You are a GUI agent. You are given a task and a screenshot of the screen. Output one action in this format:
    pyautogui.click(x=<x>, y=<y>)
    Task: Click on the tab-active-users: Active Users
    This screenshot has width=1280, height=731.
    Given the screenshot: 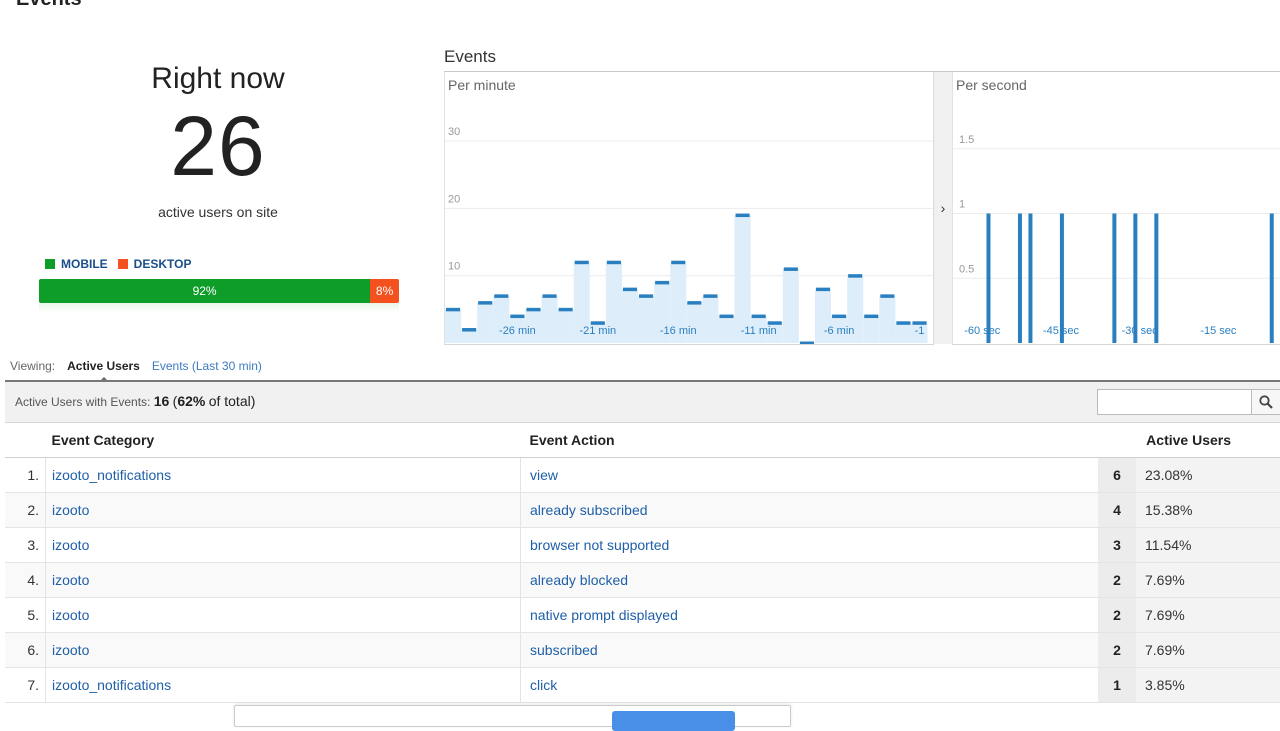 What is the action you would take?
    pyautogui.click(x=103, y=370)
    